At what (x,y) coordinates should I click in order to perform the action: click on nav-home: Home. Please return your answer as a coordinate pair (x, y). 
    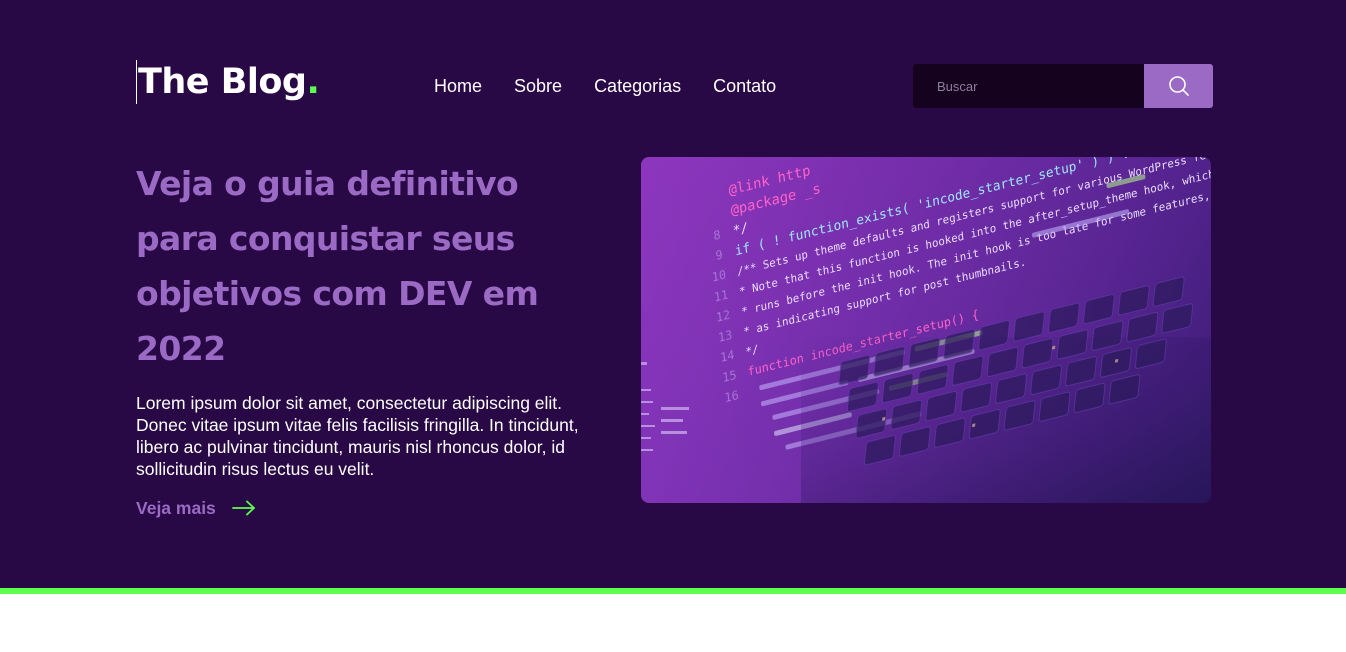
    Looking at the image, I should click on (458, 86).